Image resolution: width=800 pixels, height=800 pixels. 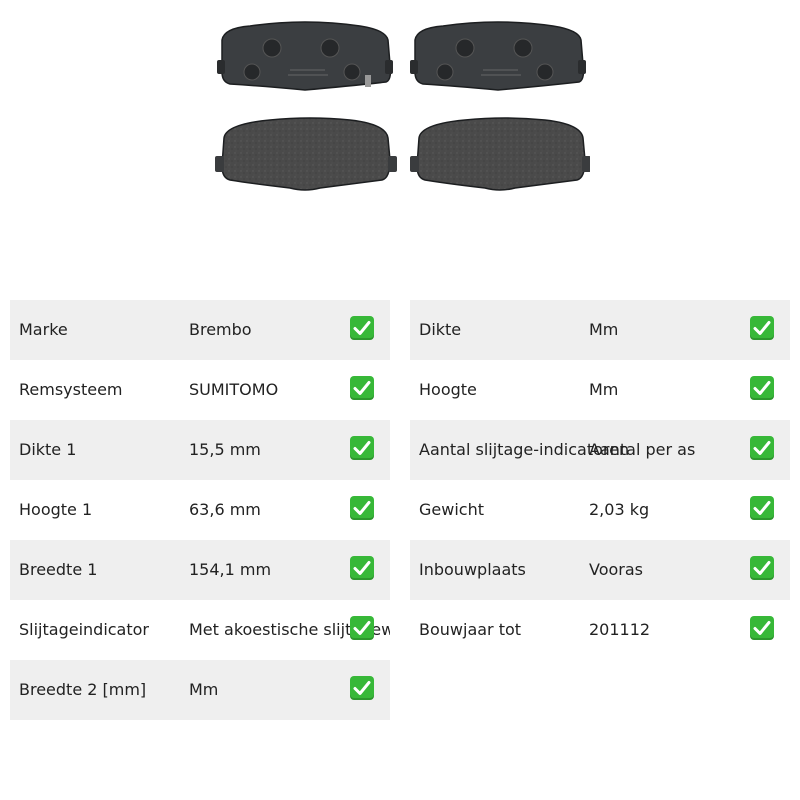 I want to click on spec-label: Breedte 1, so click(x=58, y=569).